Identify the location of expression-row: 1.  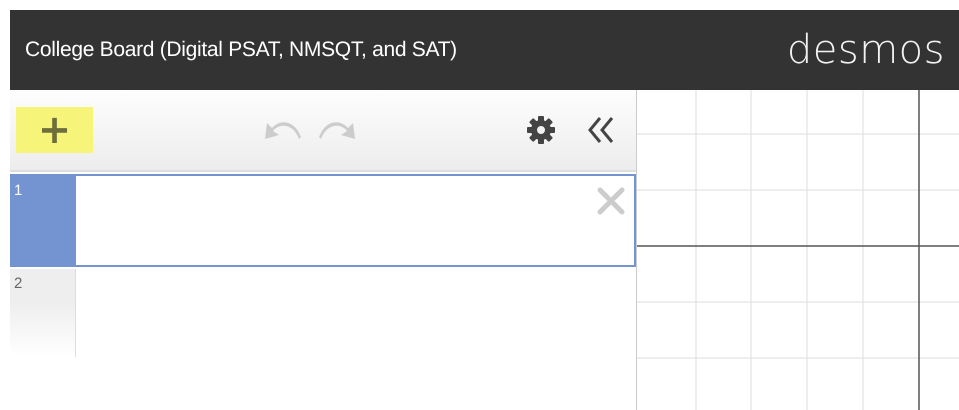
(323, 220).